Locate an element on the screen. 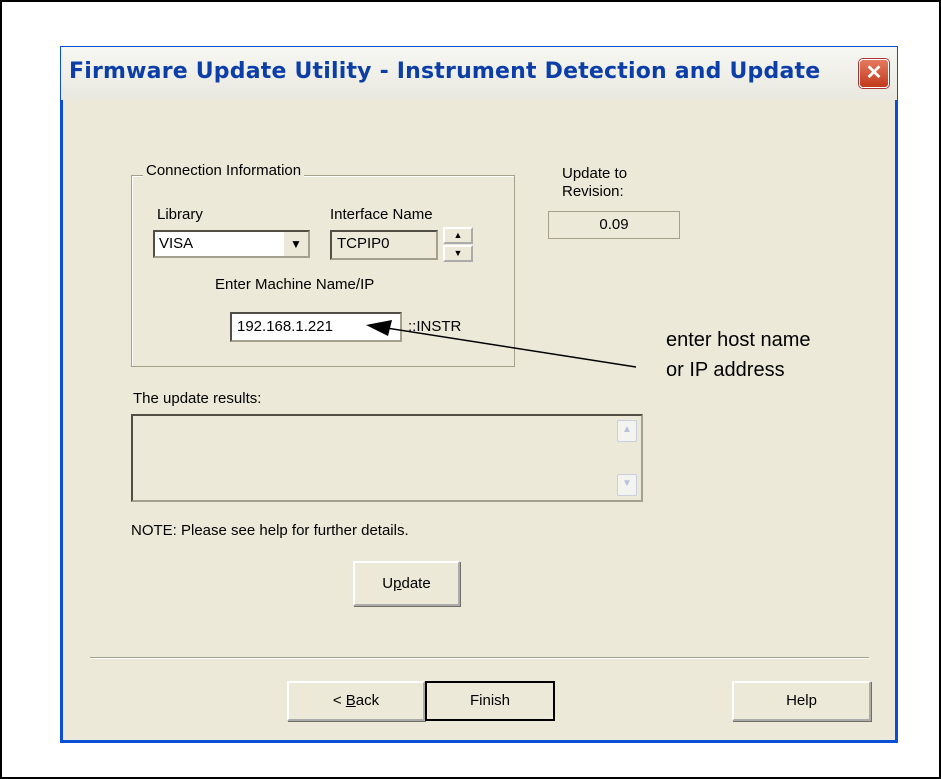 The height and width of the screenshot is (779, 941). annotation-arrow is located at coordinates (501, 344).